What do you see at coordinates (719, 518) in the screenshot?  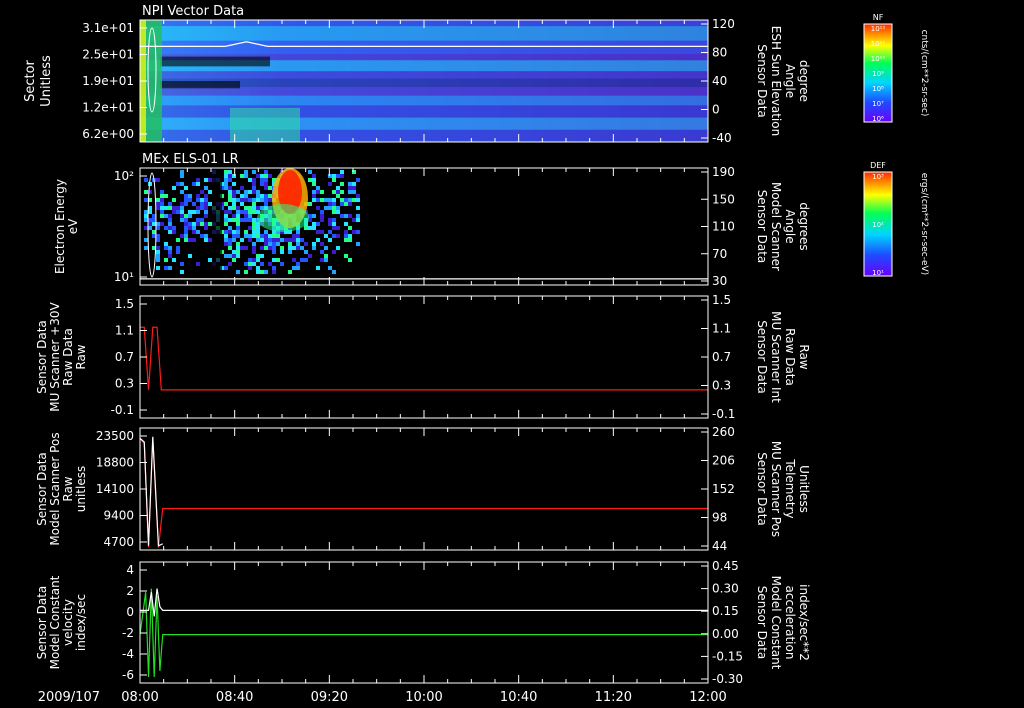 I see `right-tick-label: 98` at bounding box center [719, 518].